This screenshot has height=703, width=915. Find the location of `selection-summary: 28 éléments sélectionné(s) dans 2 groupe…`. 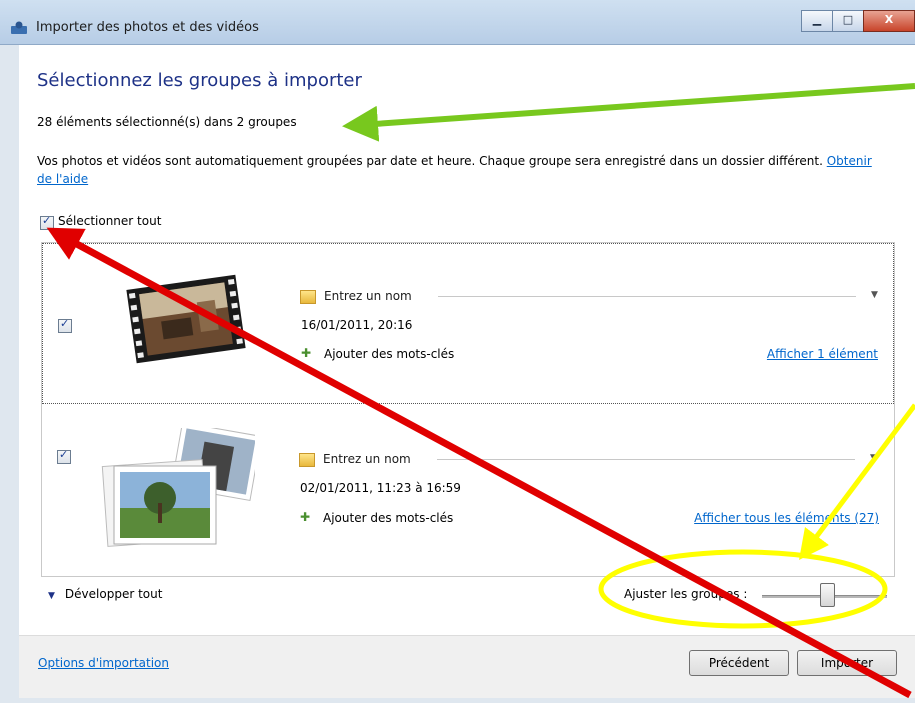

selection-summary: 28 éléments sélectionné(s) dans 2 groupe… is located at coordinates (167, 122).